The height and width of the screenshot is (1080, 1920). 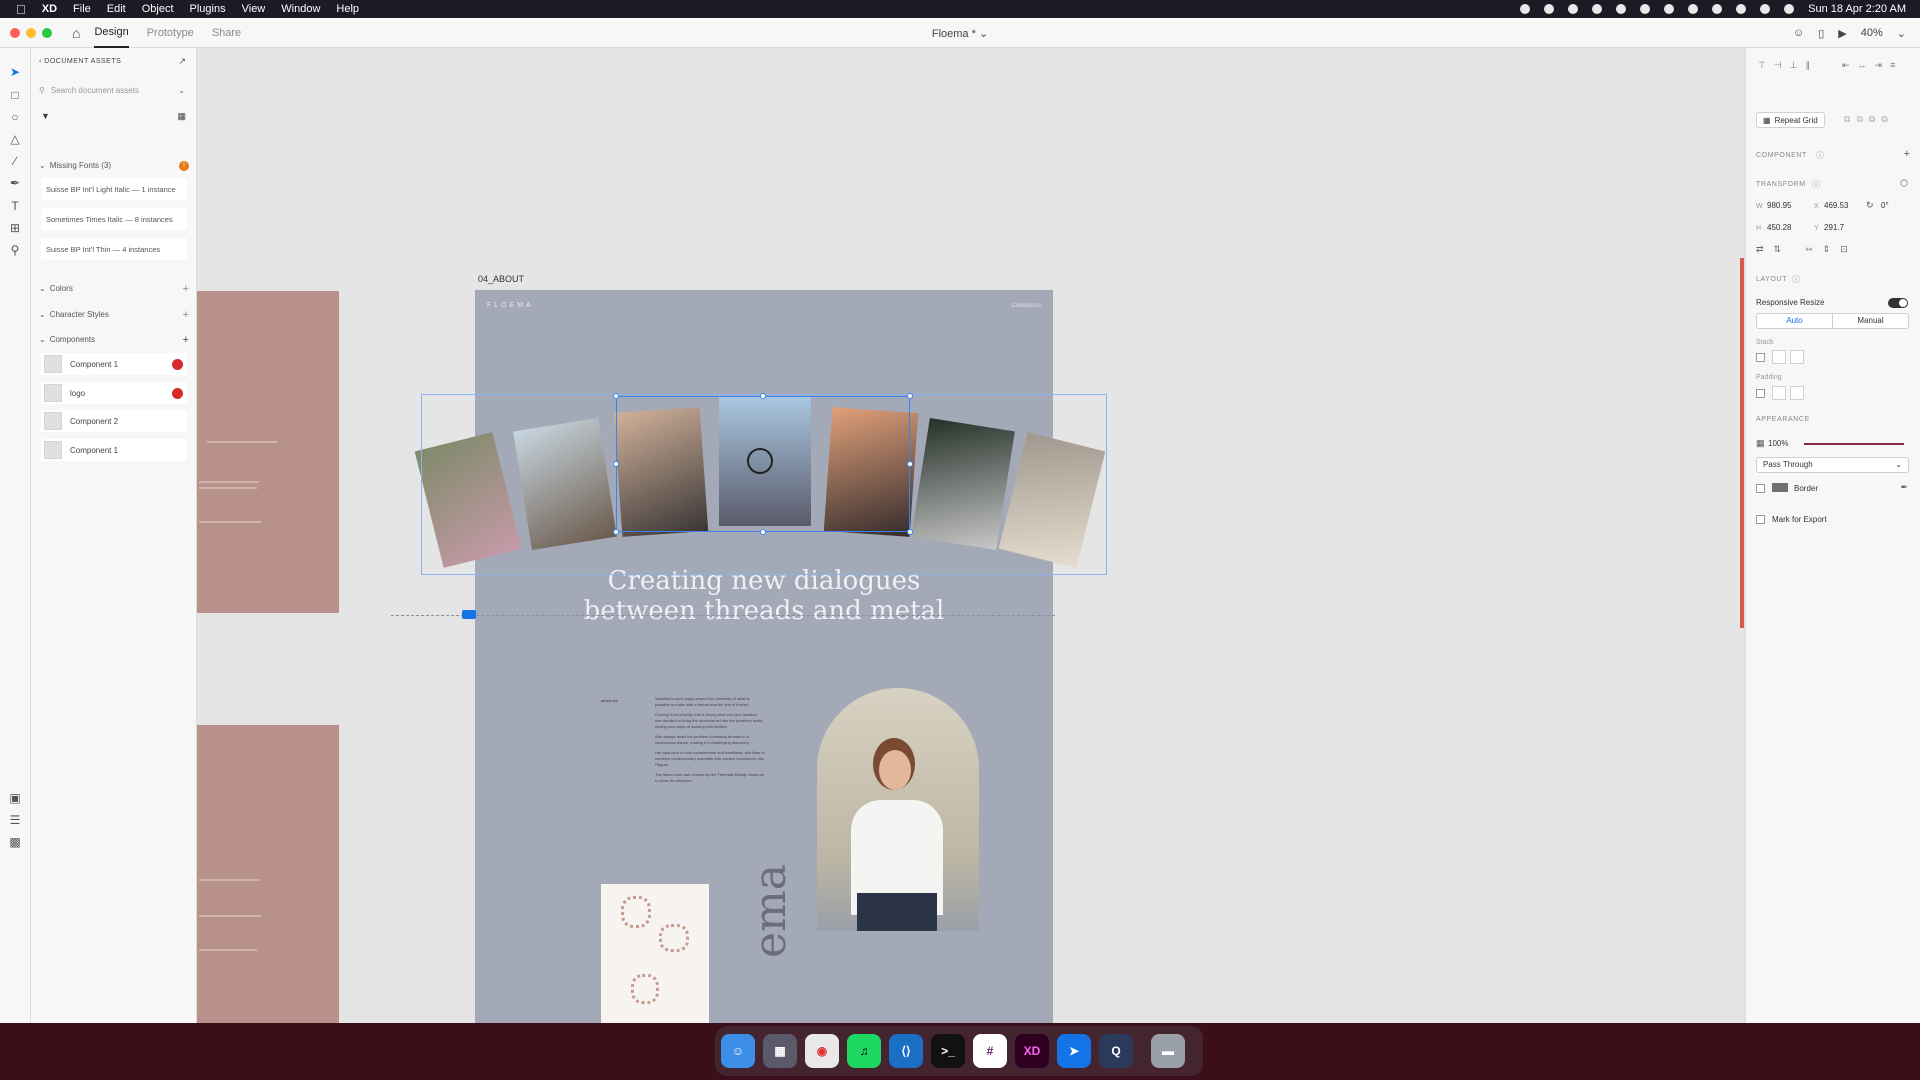 I want to click on grid-view-icon: ▦, so click(x=181, y=116).